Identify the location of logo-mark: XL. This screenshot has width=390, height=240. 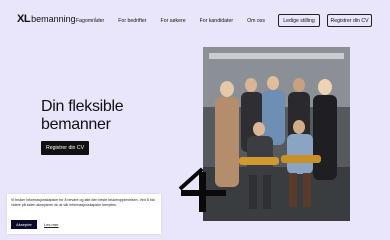
(24, 19).